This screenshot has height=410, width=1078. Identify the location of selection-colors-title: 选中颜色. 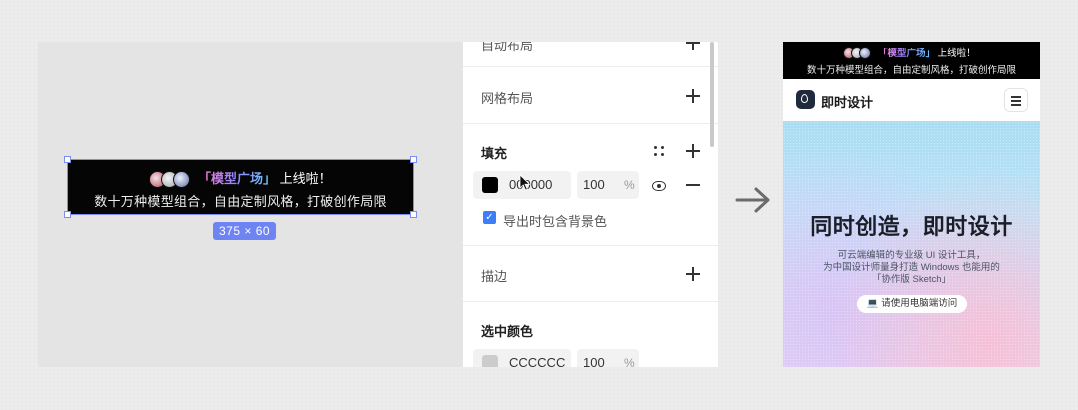
(507, 331).